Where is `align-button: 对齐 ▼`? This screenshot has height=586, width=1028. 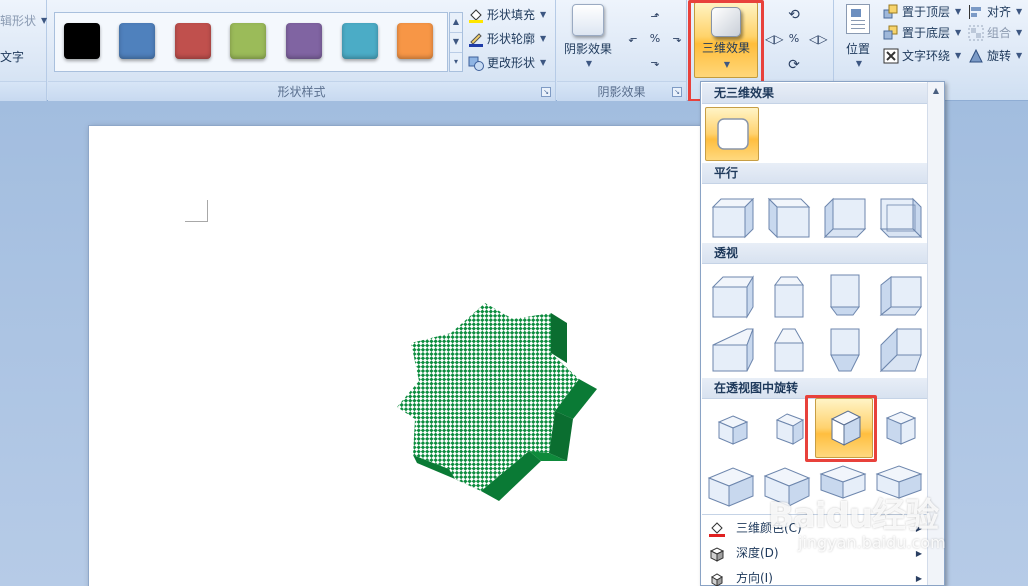 align-button: 对齐 ▼ is located at coordinates (995, 12).